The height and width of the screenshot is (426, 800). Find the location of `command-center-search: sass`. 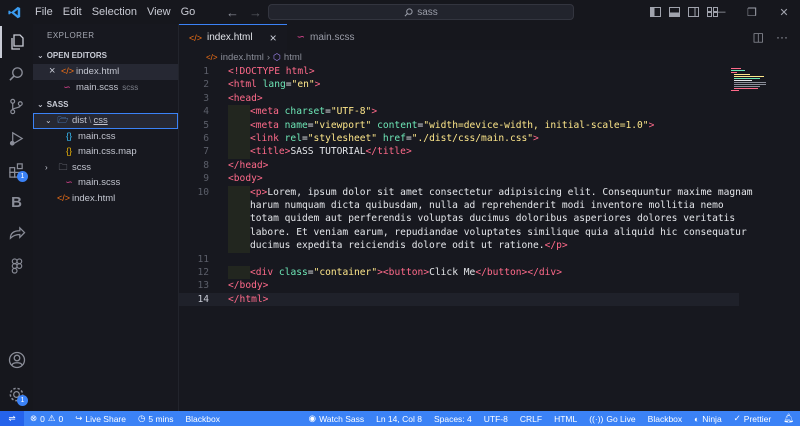

command-center-search: sass is located at coordinates (421, 12).